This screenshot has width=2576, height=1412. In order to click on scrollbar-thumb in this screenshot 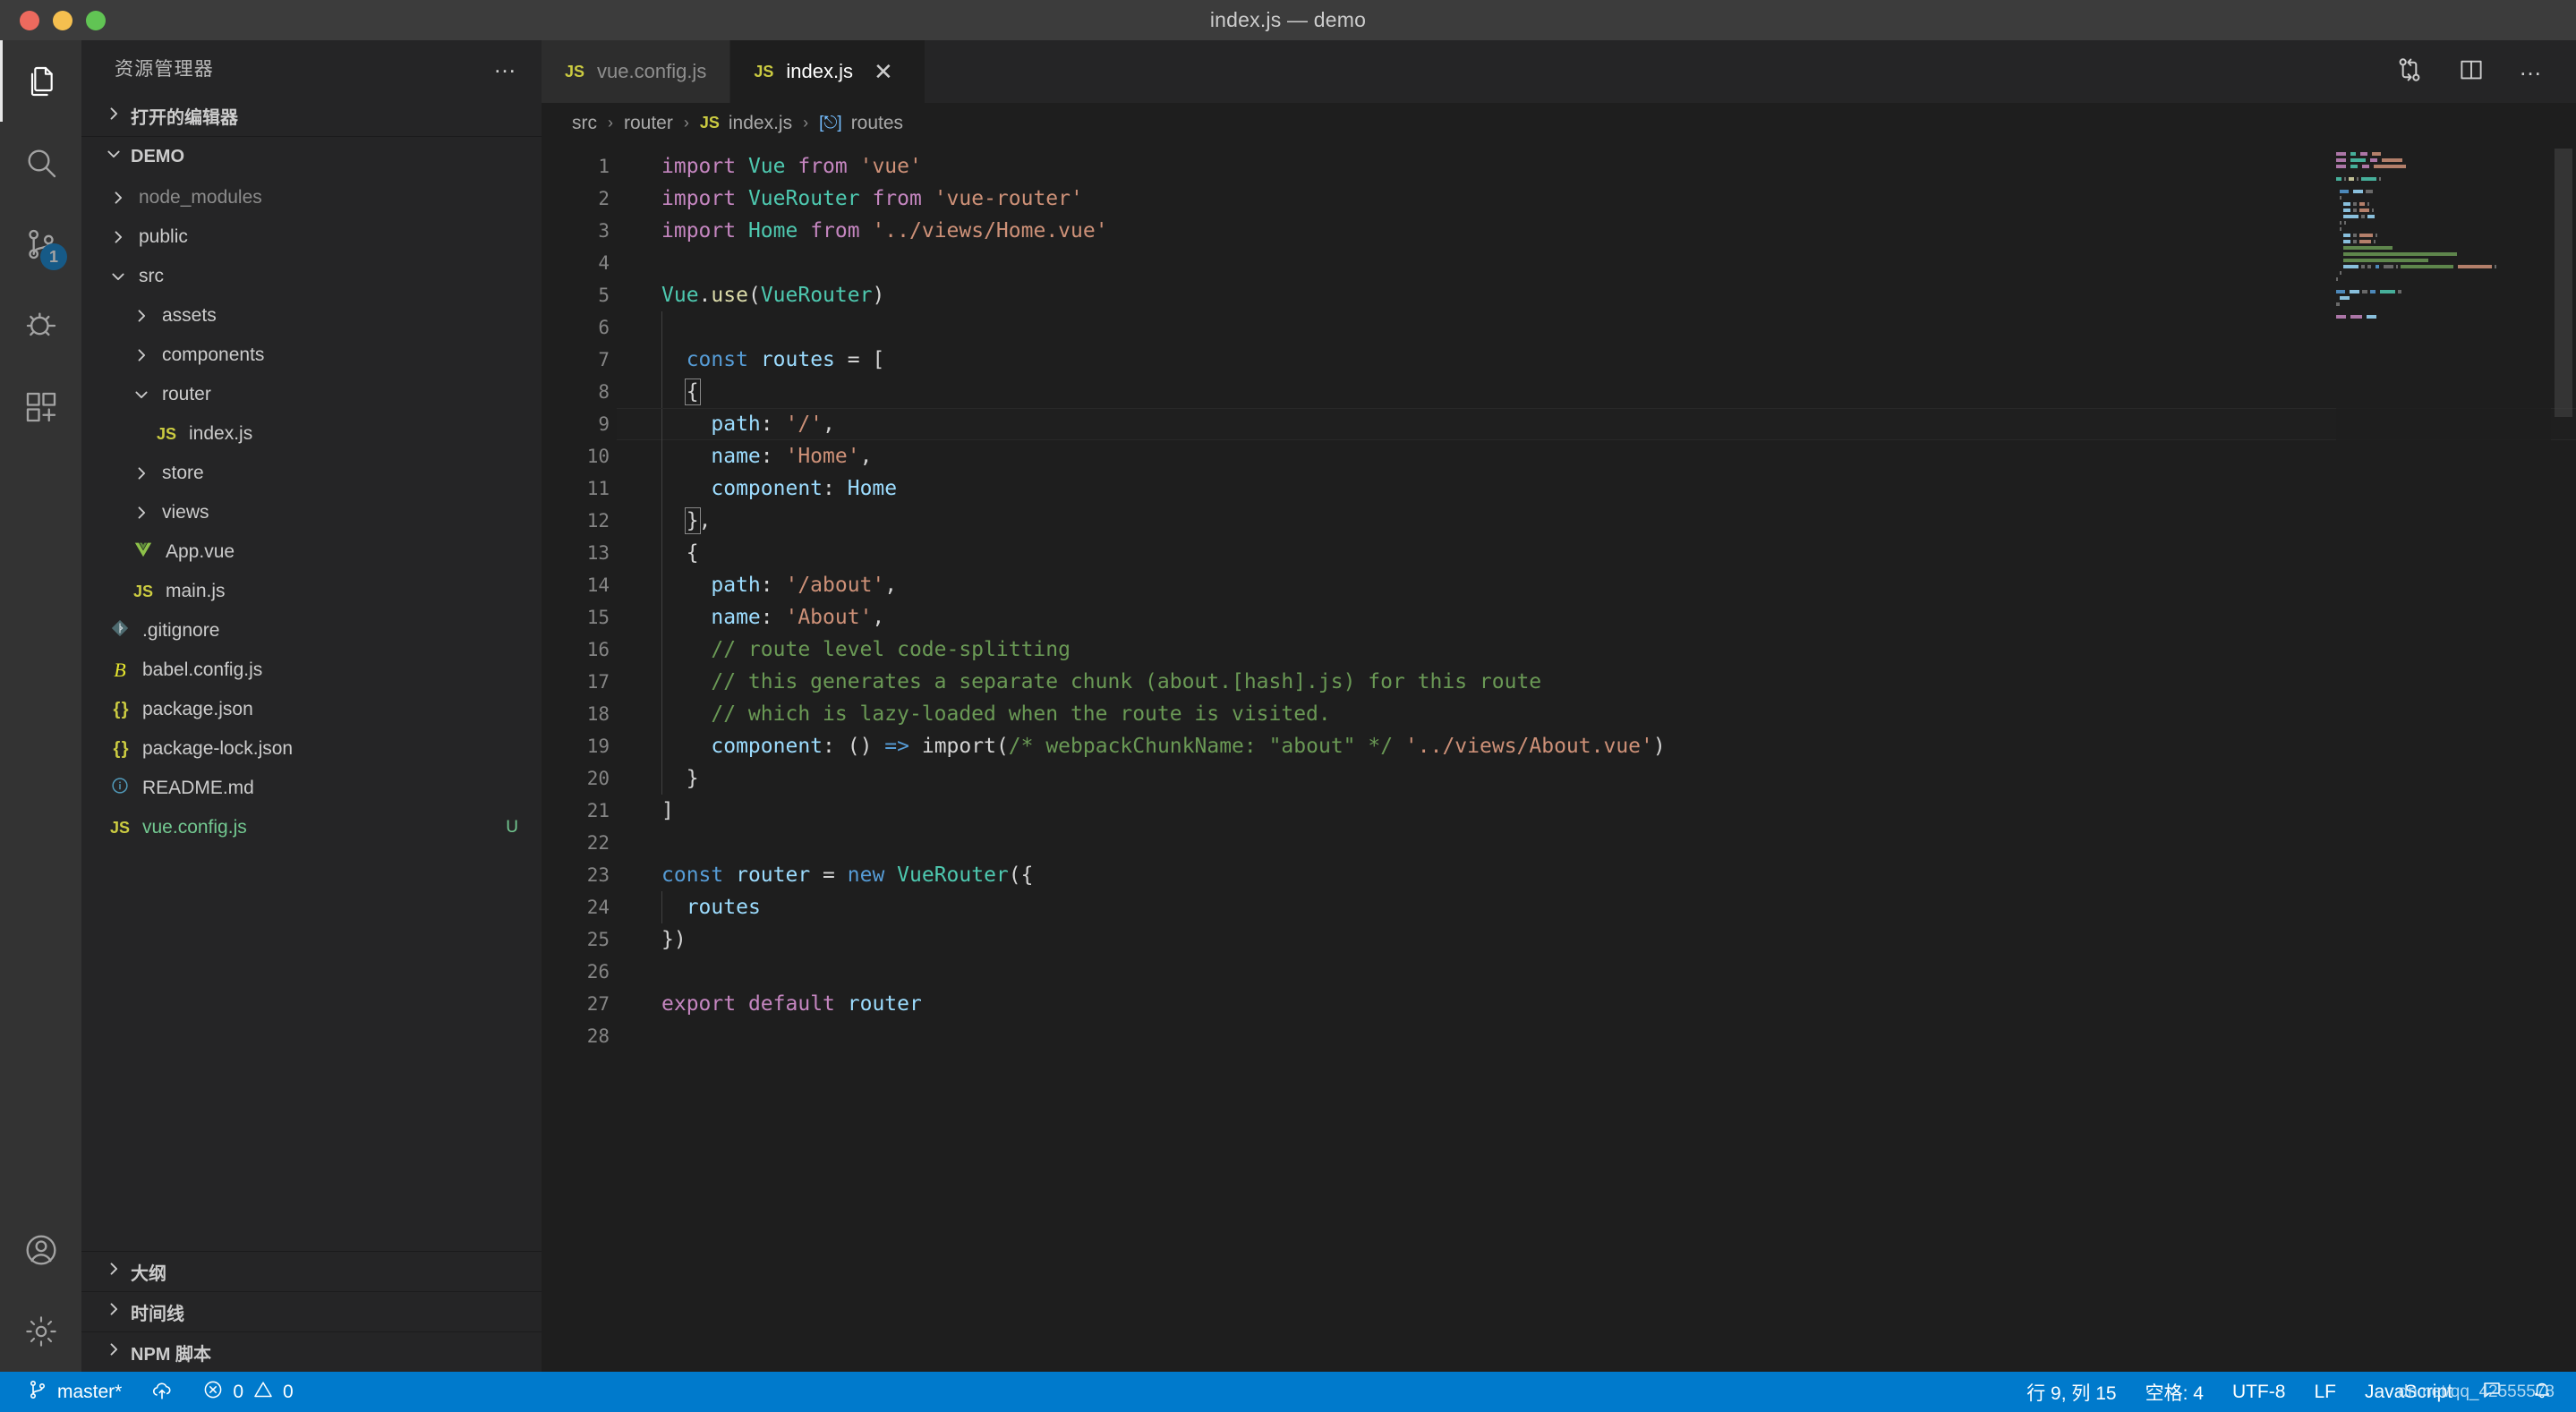, I will do `click(2563, 283)`.